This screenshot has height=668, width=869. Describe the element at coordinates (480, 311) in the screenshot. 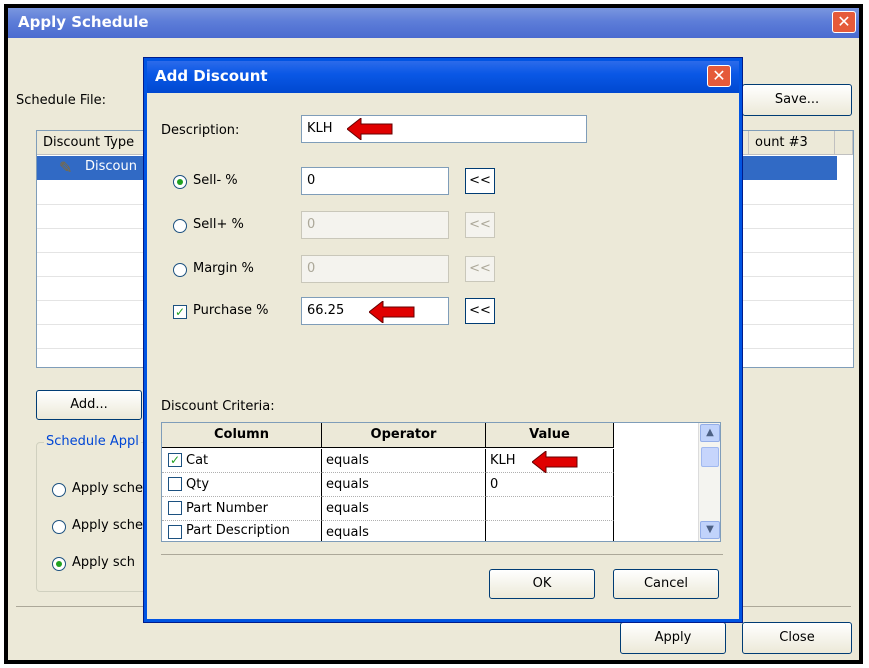

I see `purchase-copy-button: <<` at that location.